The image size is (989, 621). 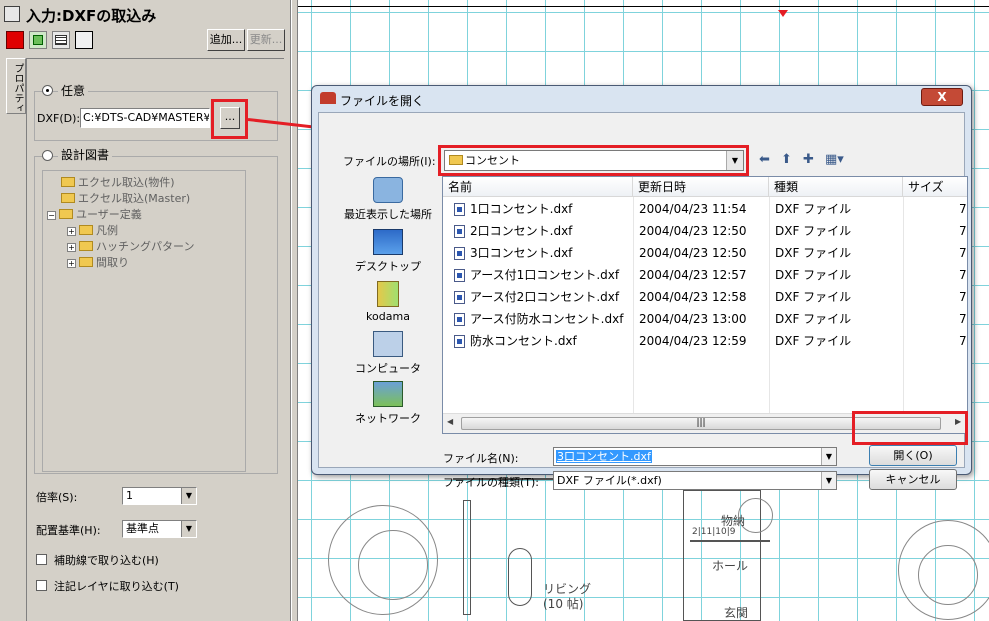 What do you see at coordinates (705, 231) in the screenshot?
I see `file-row: 2口コンセント.dxf 2004/04/23 12:50 DXF ファイル 7` at bounding box center [705, 231].